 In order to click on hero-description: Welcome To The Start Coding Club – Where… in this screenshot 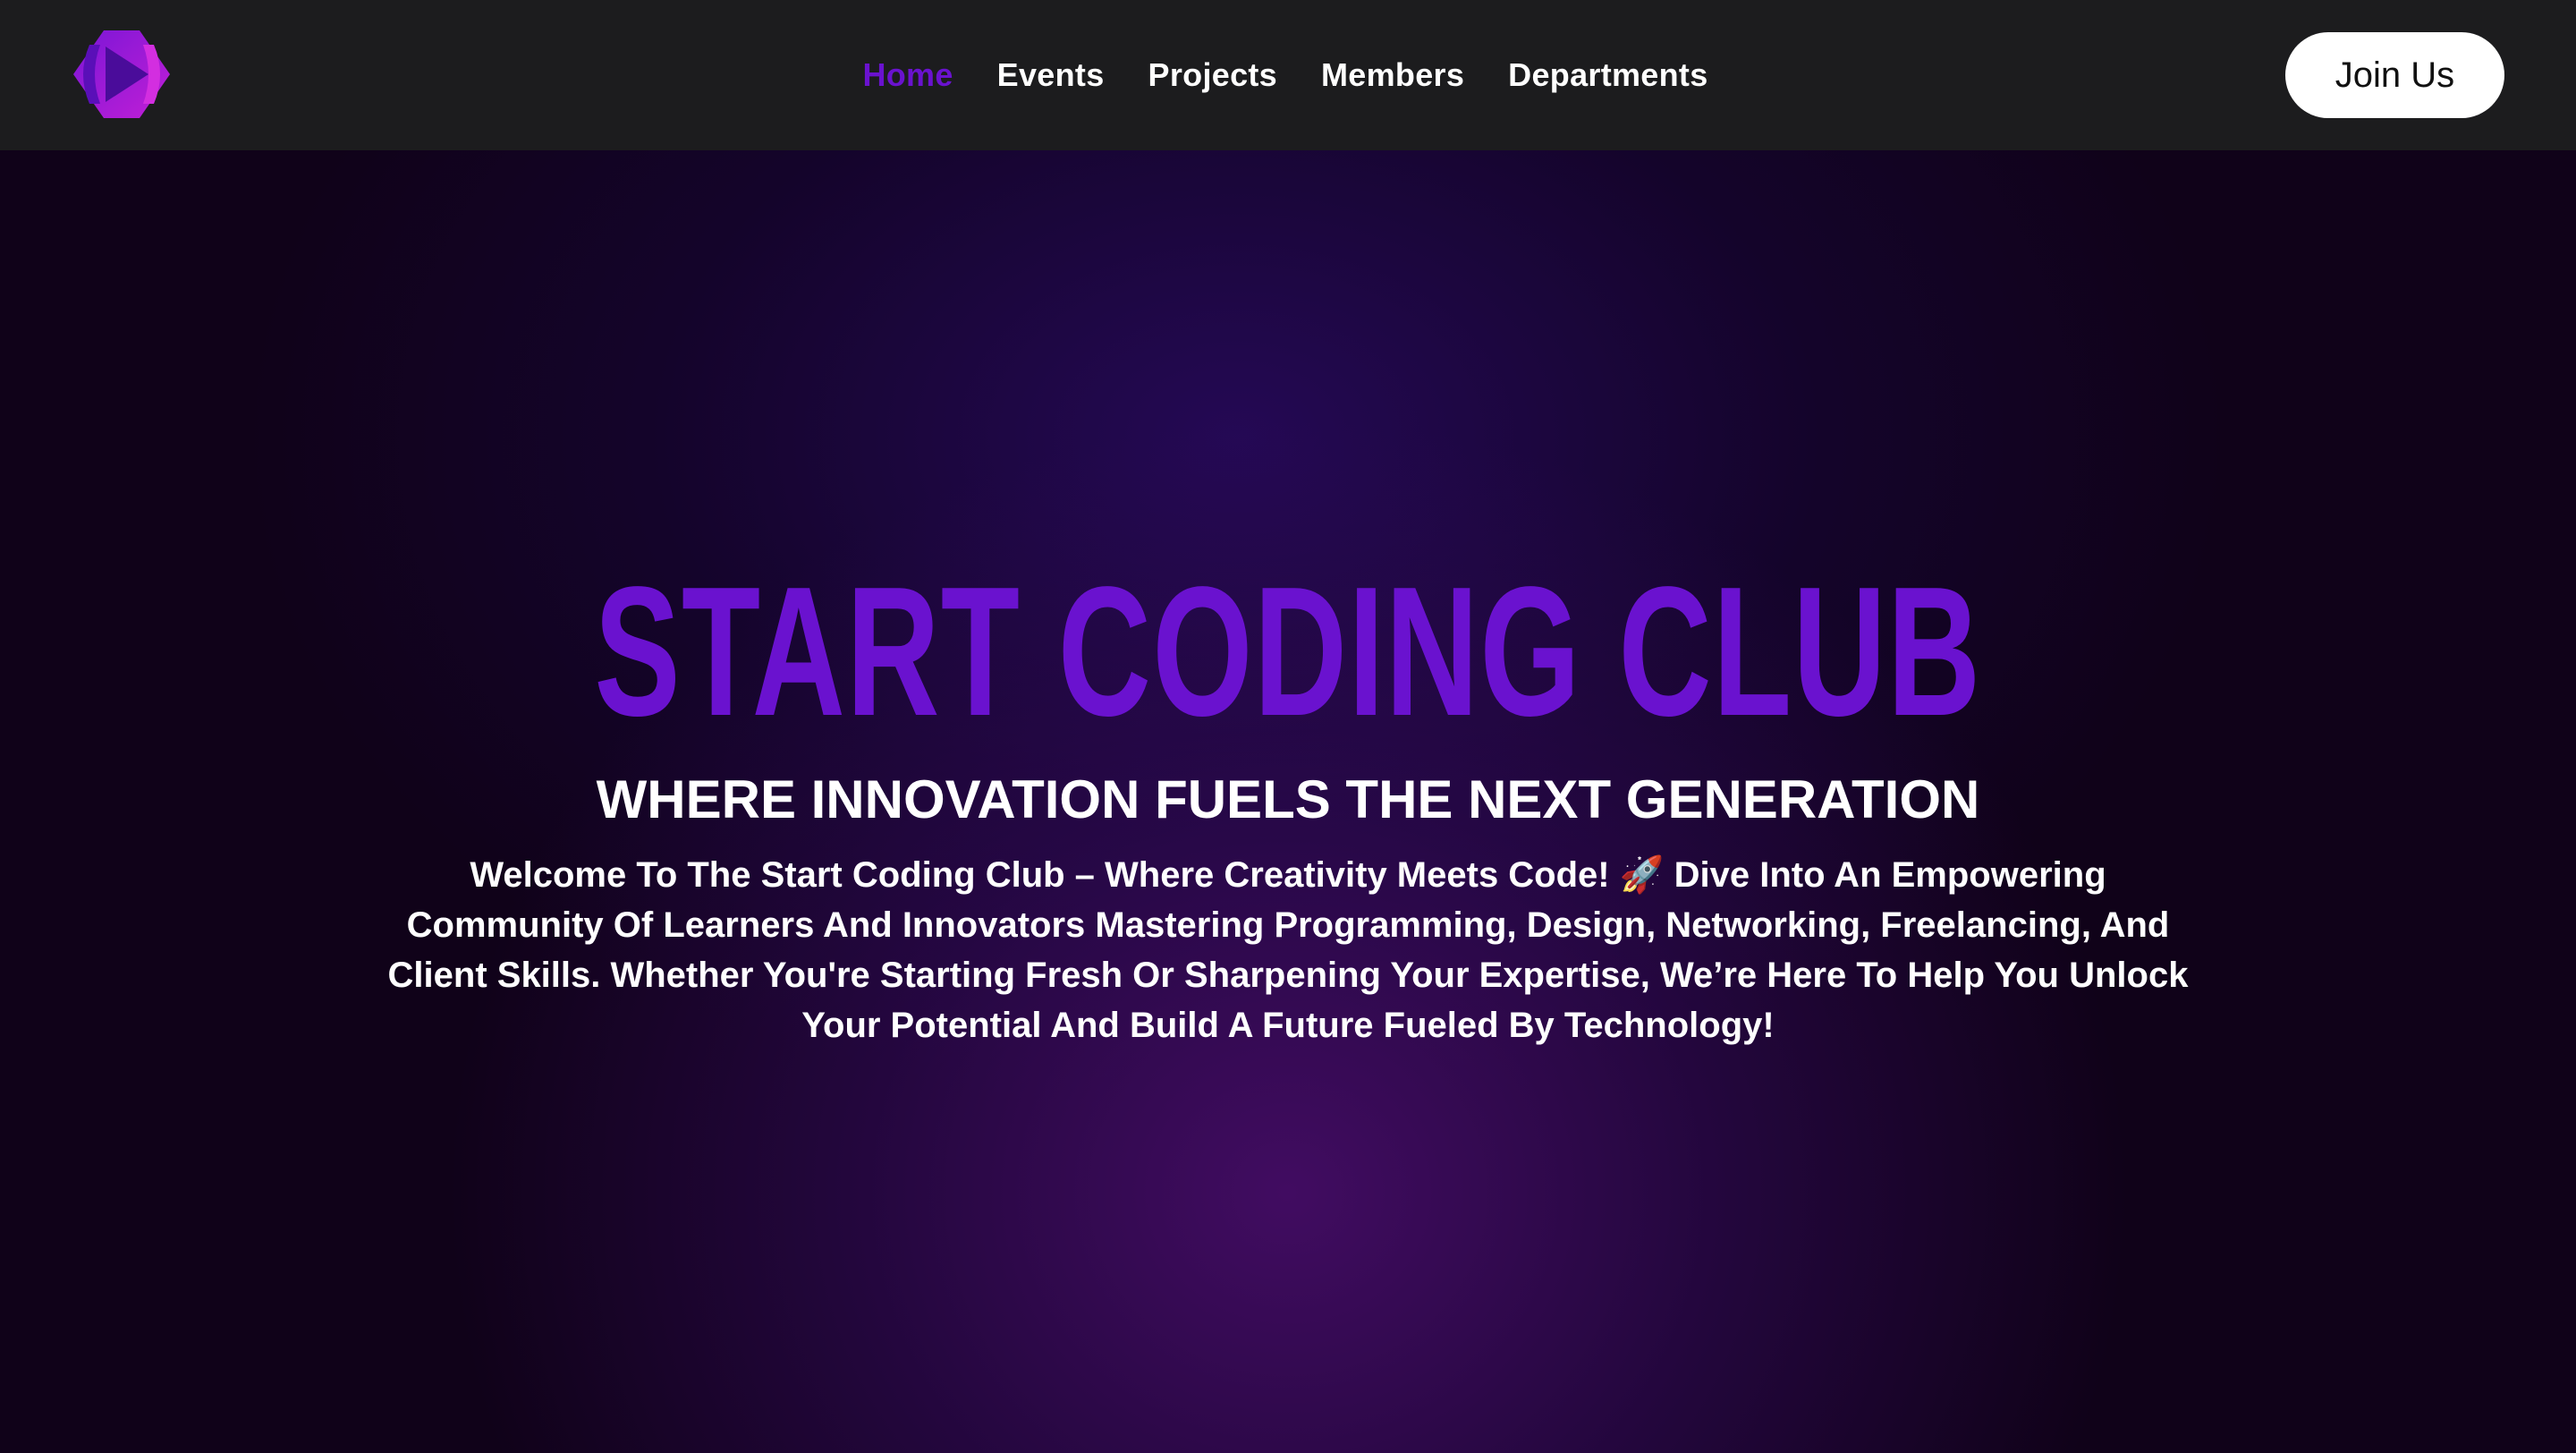, I will do `click(1288, 950)`.